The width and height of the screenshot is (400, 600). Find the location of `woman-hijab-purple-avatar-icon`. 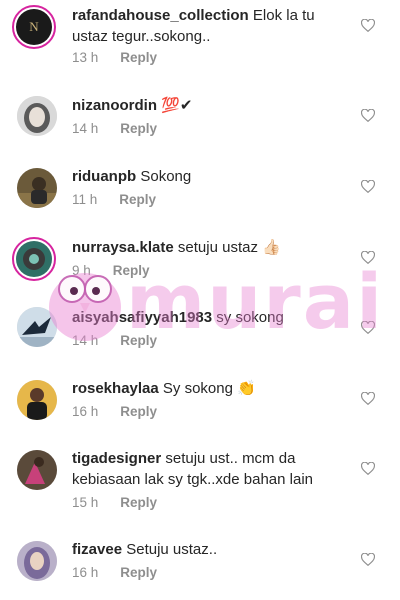

woman-hijab-purple-avatar-icon is located at coordinates (37, 561).